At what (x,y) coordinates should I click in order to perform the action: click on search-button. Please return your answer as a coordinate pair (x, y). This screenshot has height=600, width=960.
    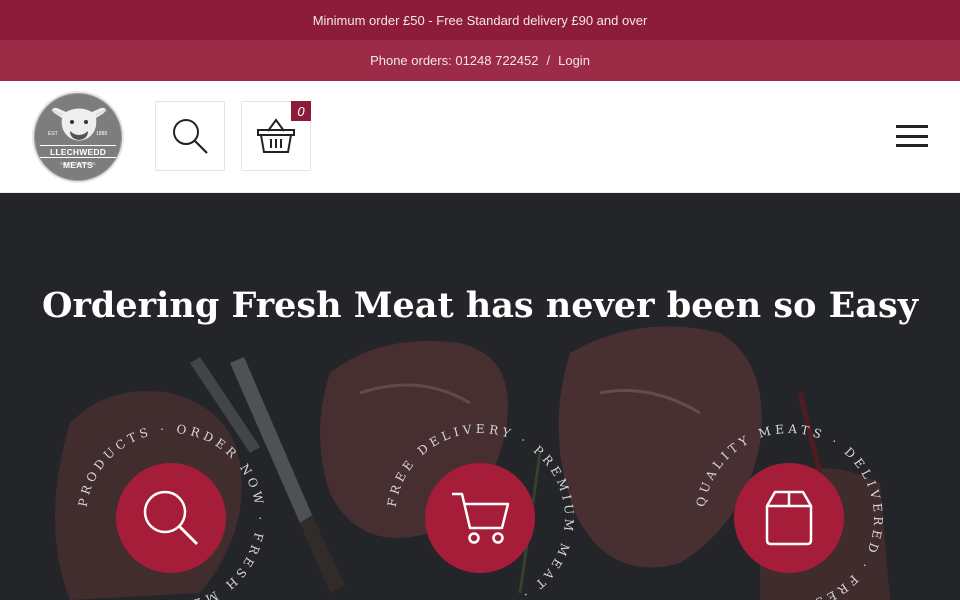
    Looking at the image, I should click on (190, 136).